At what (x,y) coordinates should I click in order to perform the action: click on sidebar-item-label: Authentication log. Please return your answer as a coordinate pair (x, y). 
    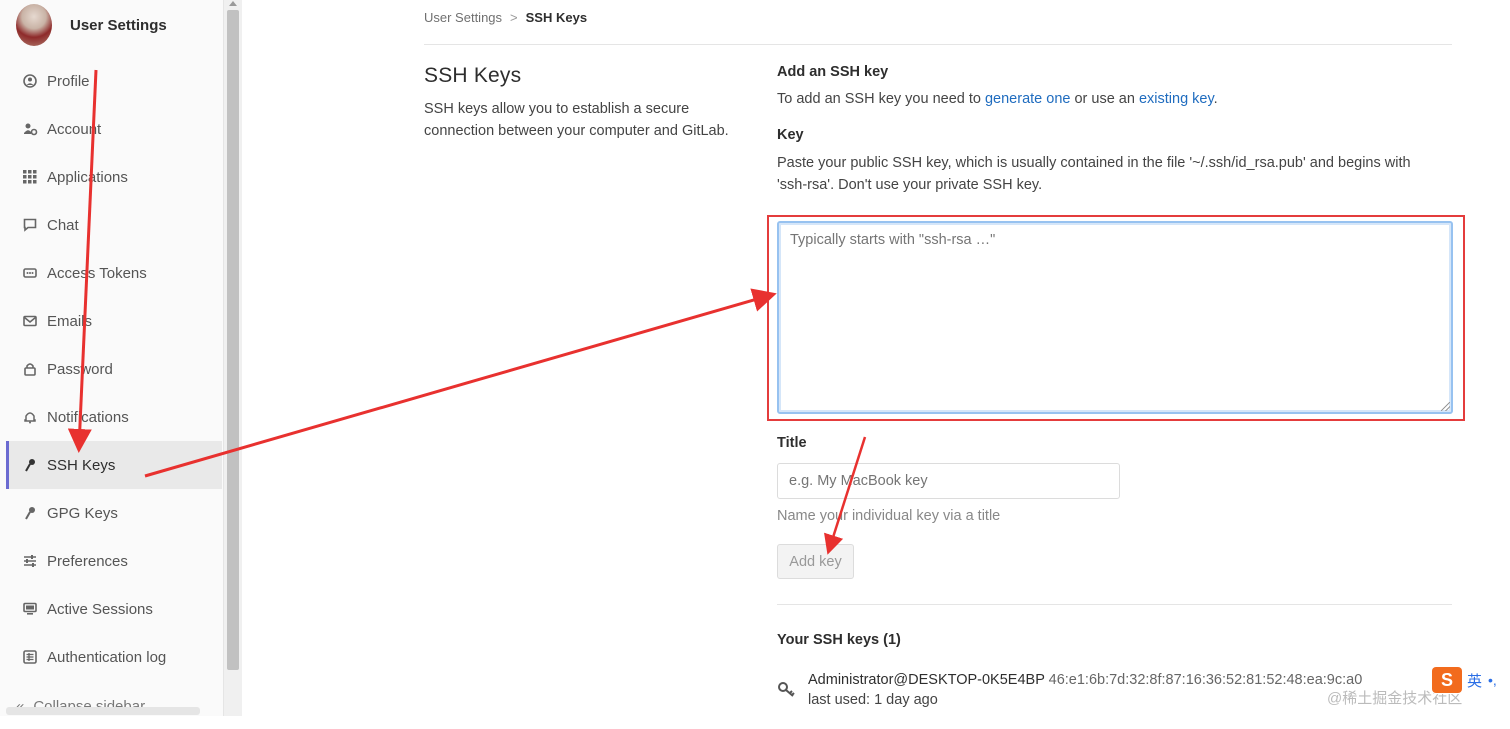
    Looking at the image, I should click on (107, 657).